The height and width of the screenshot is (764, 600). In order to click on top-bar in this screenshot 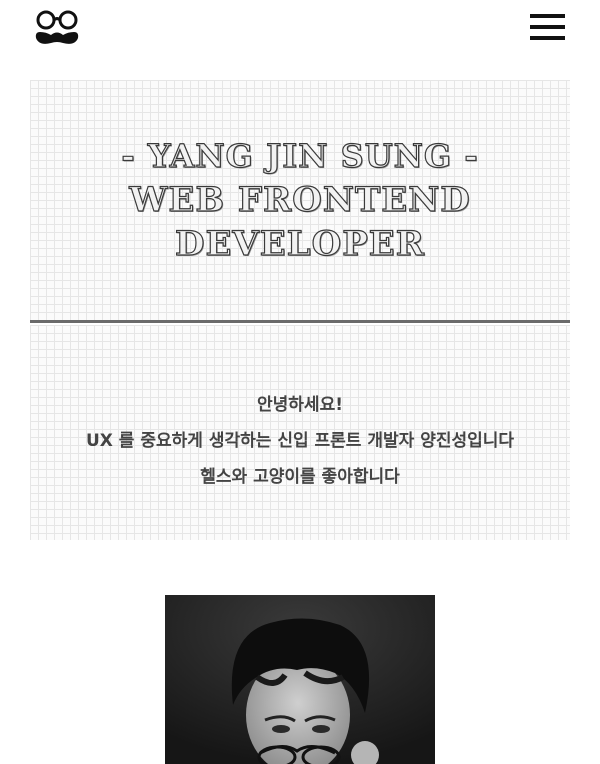, I will do `click(300, 30)`.